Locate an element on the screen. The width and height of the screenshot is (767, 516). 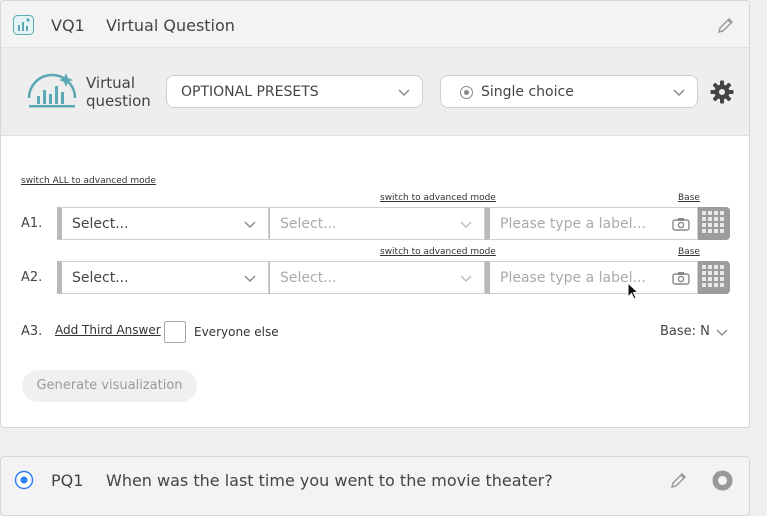
answer-label-a1: A1. is located at coordinates (32, 223).